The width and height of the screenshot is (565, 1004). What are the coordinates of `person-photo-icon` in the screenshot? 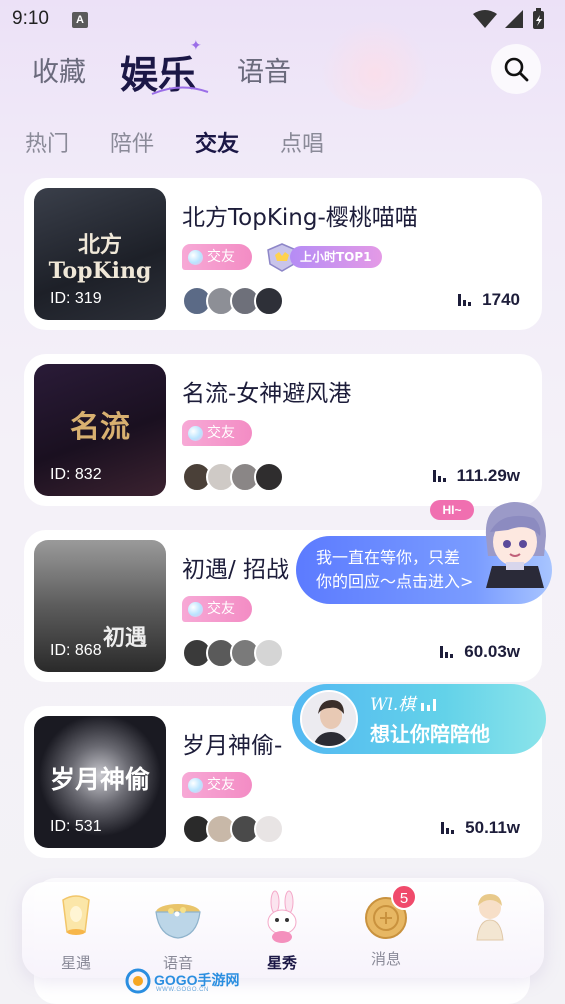 It's located at (329, 719).